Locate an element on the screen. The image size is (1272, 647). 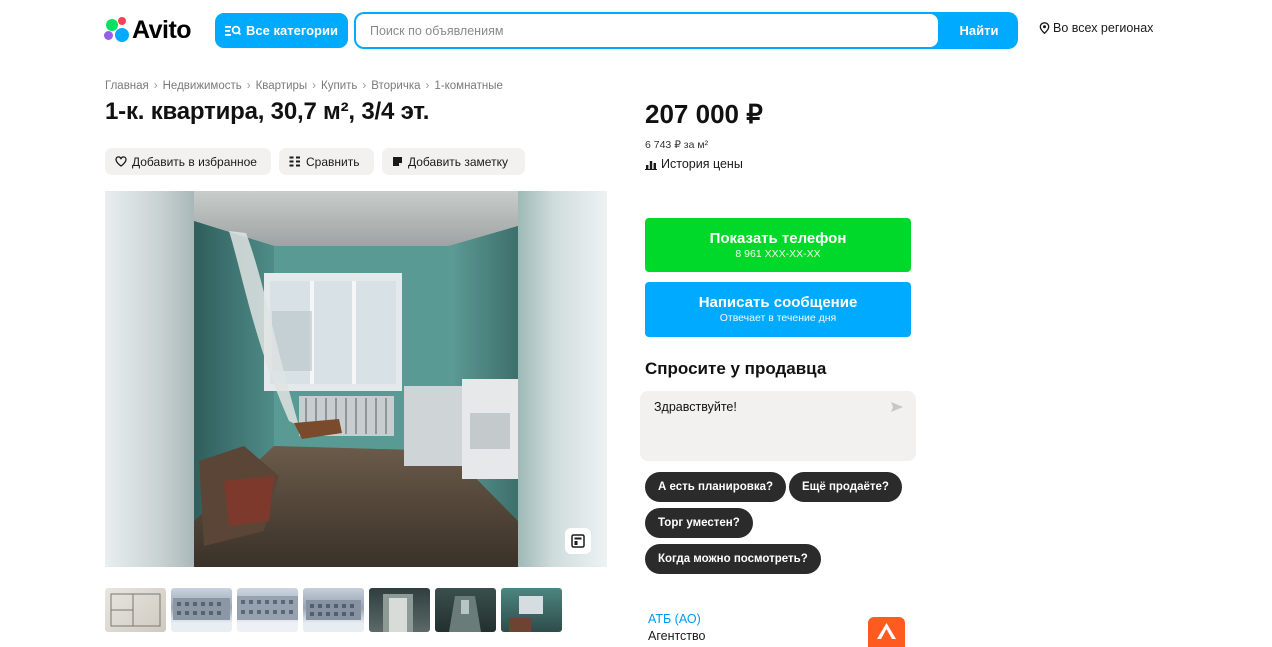
seller-type: Агентство is located at coordinates (677, 636).